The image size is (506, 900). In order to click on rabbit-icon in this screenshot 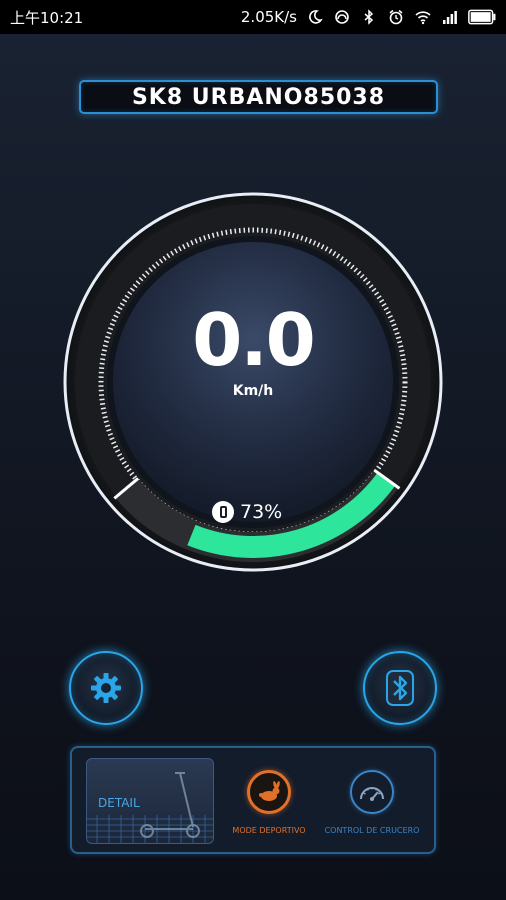, I will do `click(269, 791)`.